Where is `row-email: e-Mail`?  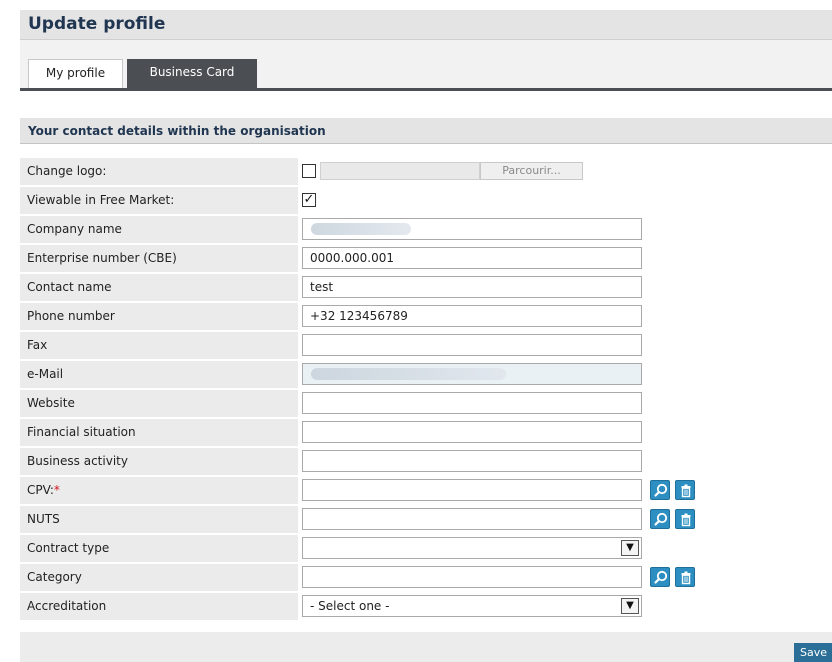
row-email: e-Mail is located at coordinates (426, 374).